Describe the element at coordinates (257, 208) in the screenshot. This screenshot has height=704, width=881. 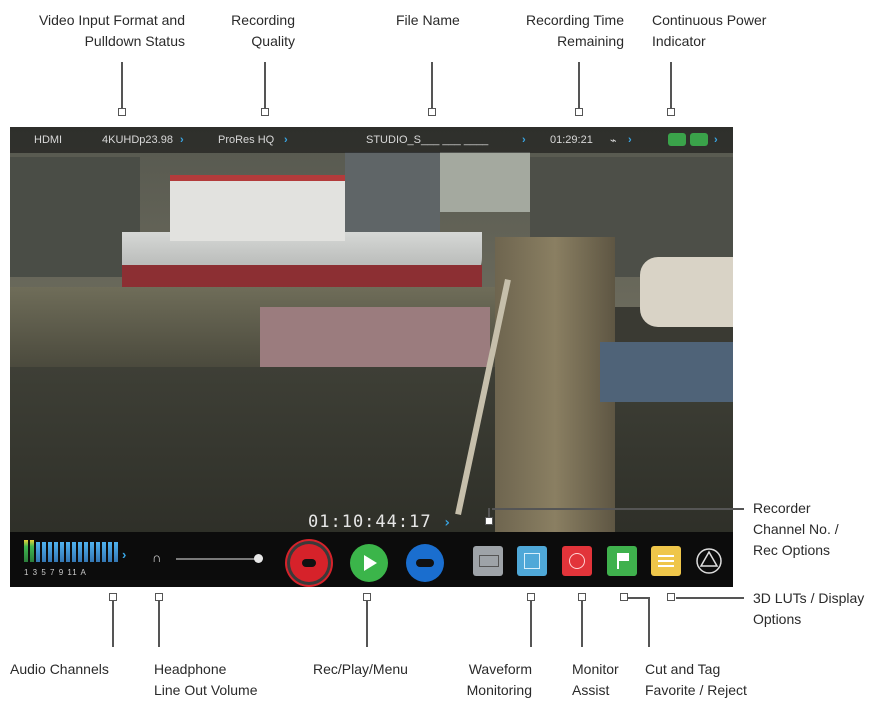
I see `scene-boat-cabin` at that location.